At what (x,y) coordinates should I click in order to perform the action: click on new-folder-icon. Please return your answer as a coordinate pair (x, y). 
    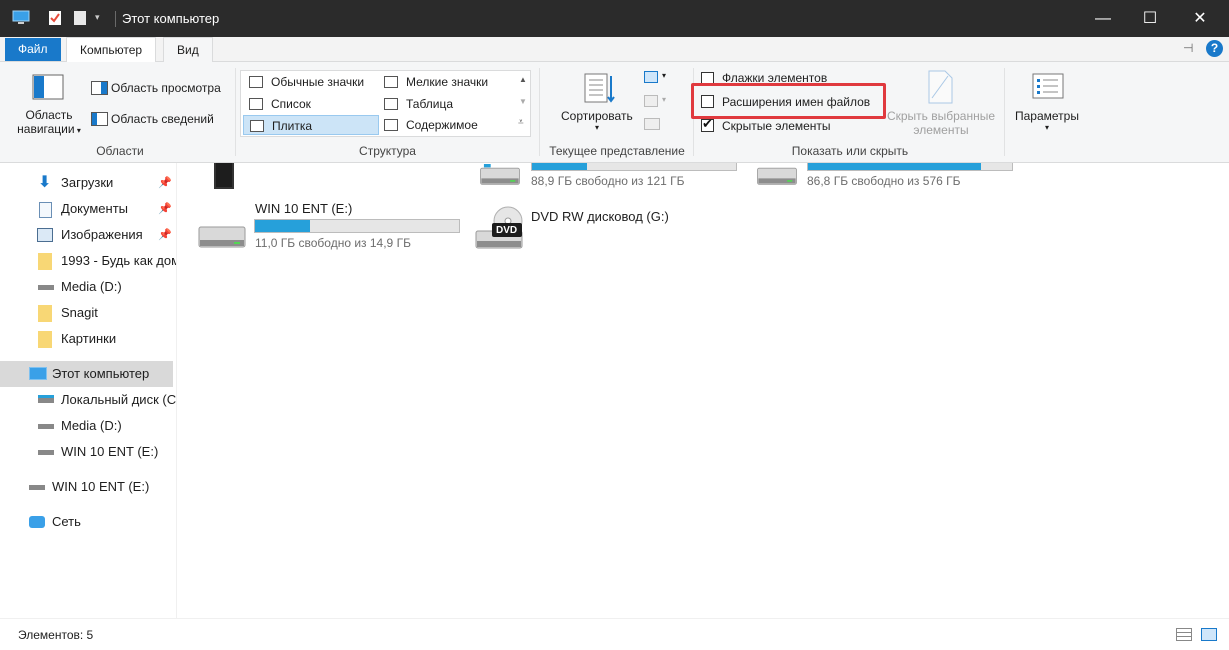
    Looking at the image, I should click on (80, 18).